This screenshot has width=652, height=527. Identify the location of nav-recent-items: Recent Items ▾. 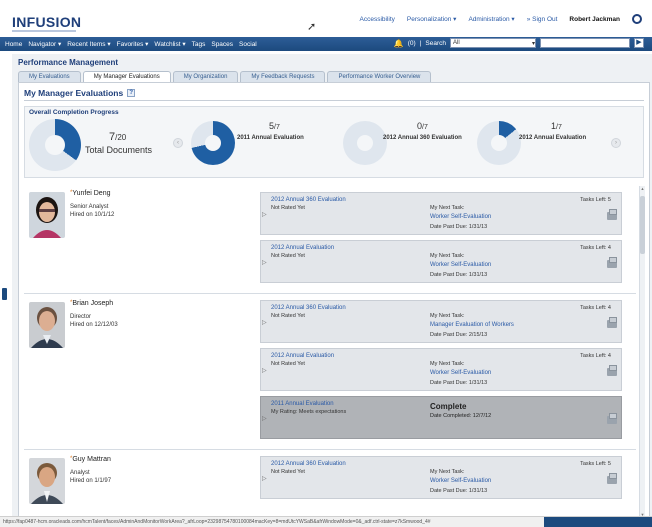
(88, 44).